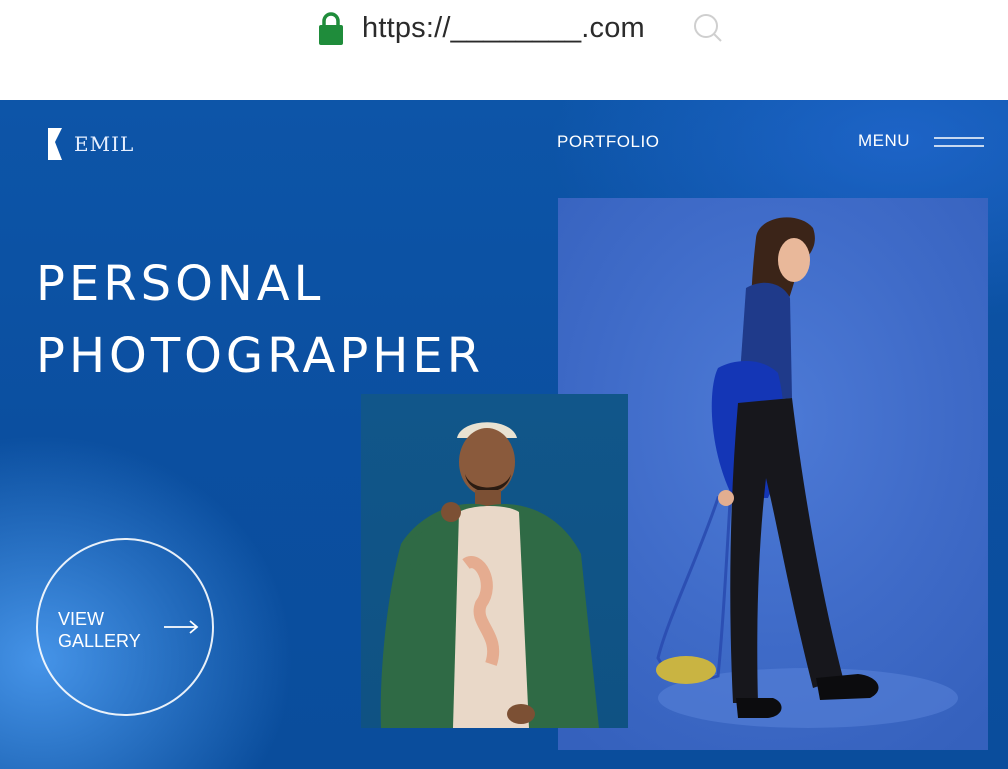 The height and width of the screenshot is (769, 1008). I want to click on site-logo: EMIL, so click(90, 144).